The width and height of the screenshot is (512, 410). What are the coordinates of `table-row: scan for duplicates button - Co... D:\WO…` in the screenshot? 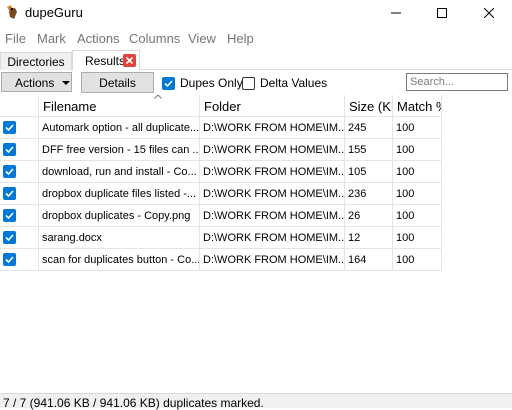 It's located at (221, 260).